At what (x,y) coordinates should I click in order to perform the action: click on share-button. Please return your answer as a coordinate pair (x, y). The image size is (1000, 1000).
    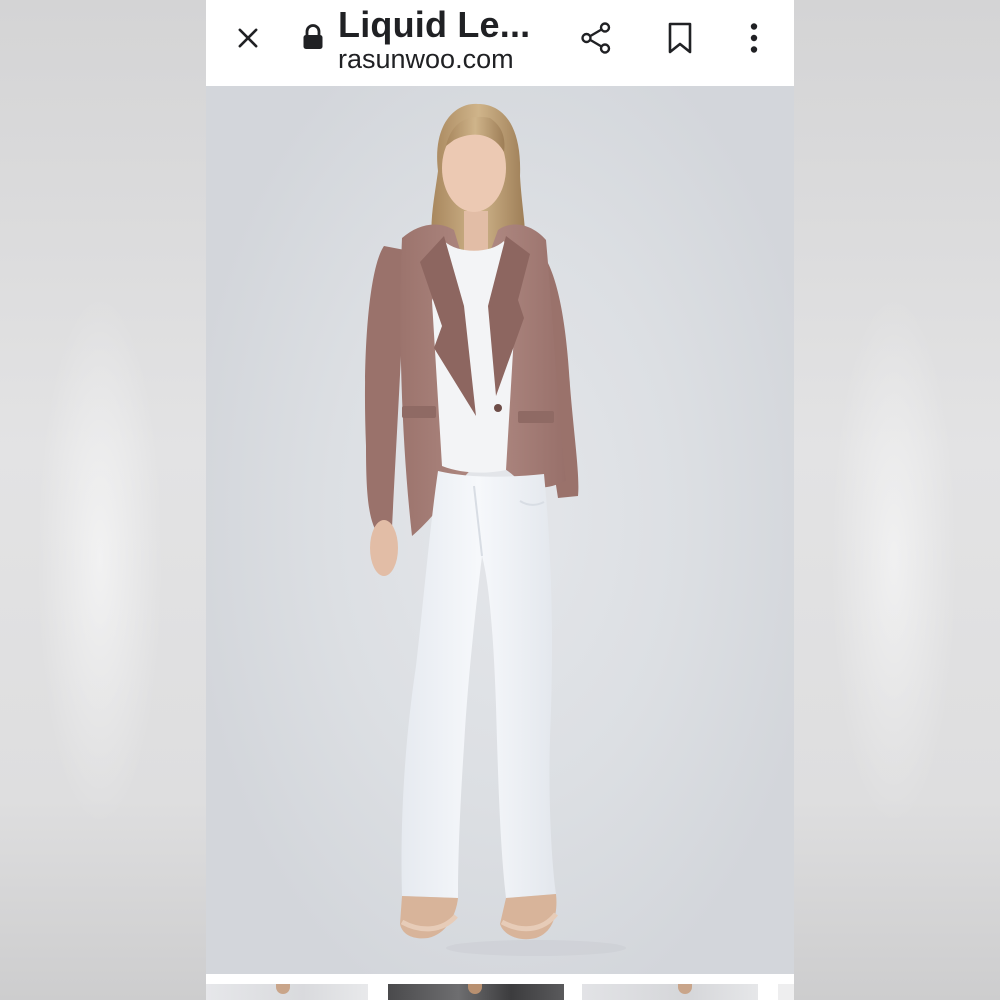
    Looking at the image, I should click on (596, 38).